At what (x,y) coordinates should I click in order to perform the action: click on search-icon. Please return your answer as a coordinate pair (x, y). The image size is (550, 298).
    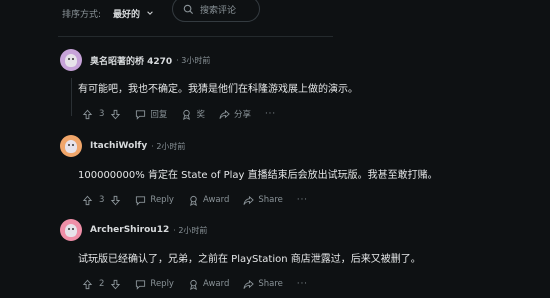
    Looking at the image, I should click on (188, 9).